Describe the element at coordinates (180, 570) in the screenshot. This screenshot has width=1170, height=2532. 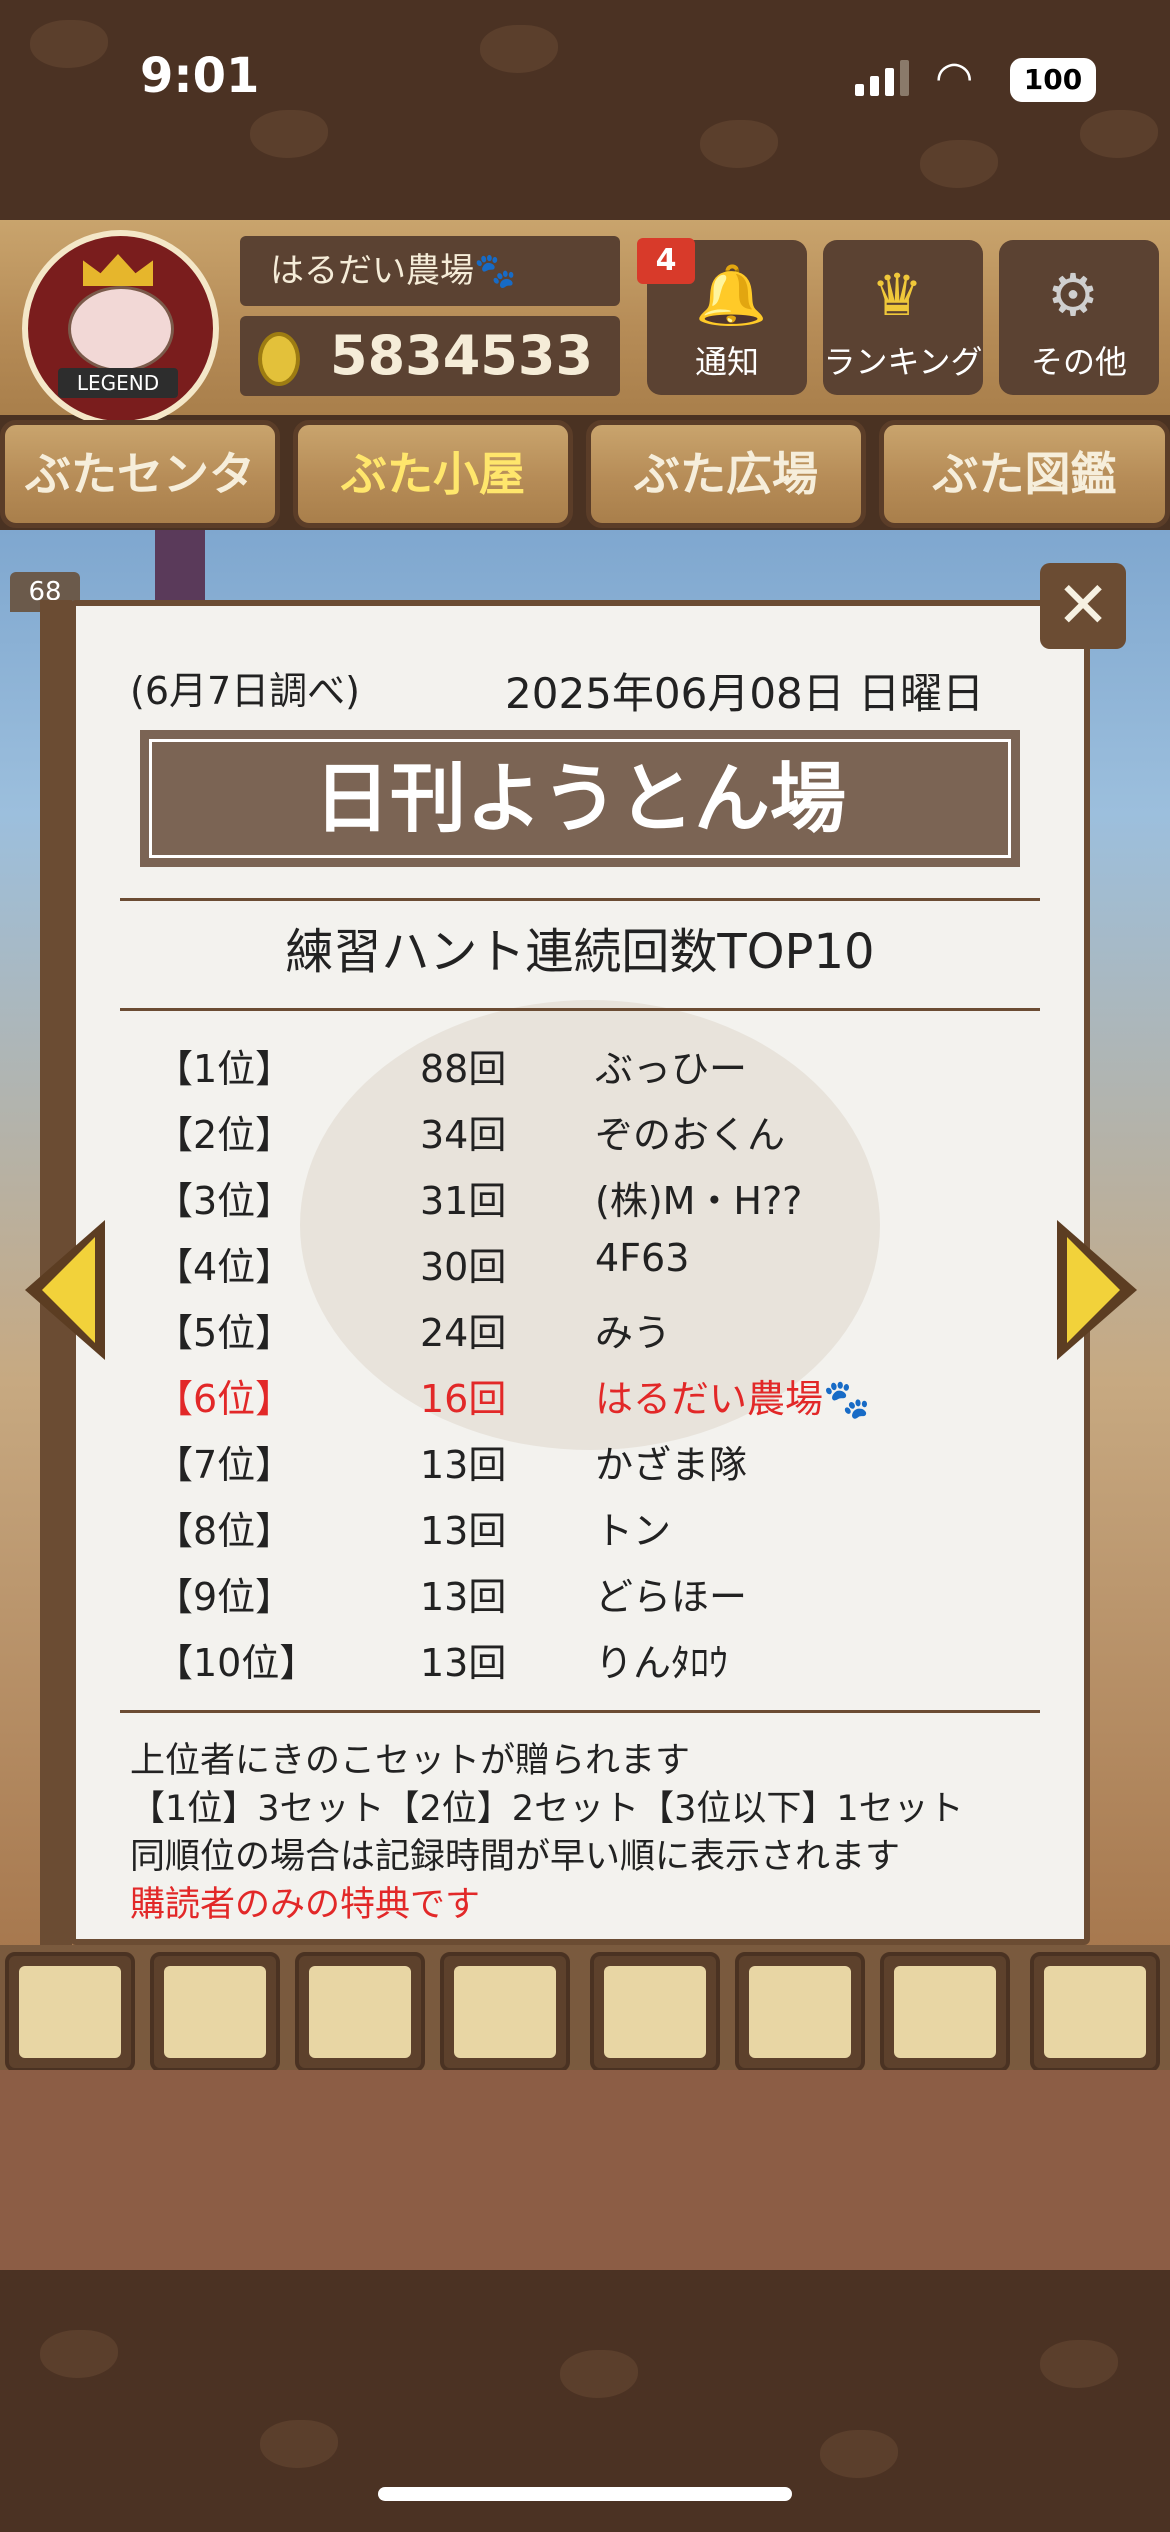
I see `scene-post` at that location.